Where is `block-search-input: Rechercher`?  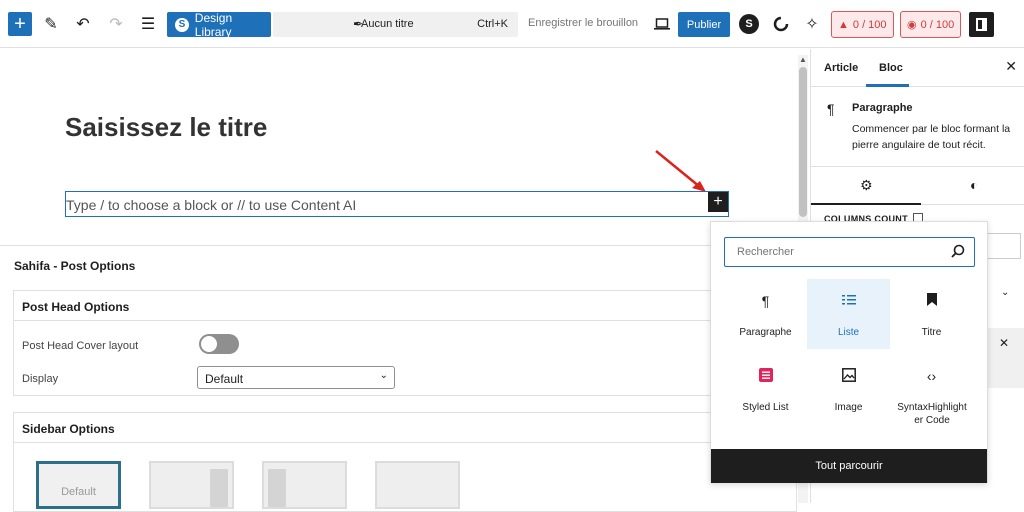 block-search-input: Rechercher is located at coordinates (849, 252).